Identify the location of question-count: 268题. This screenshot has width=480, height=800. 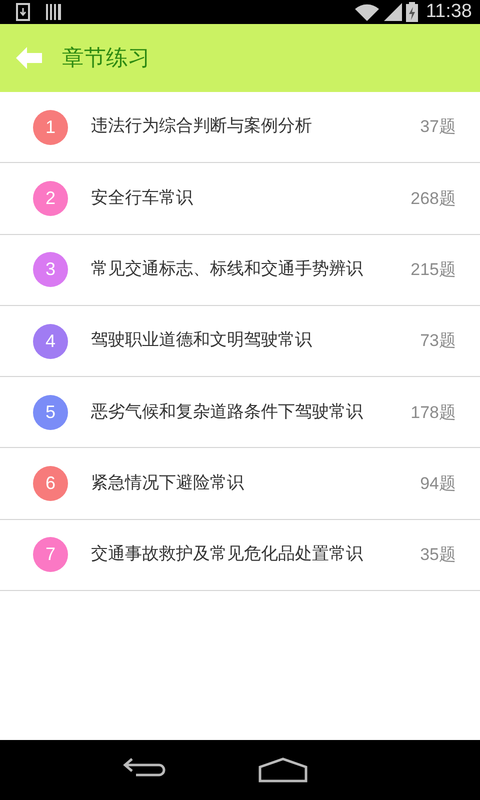
(433, 199).